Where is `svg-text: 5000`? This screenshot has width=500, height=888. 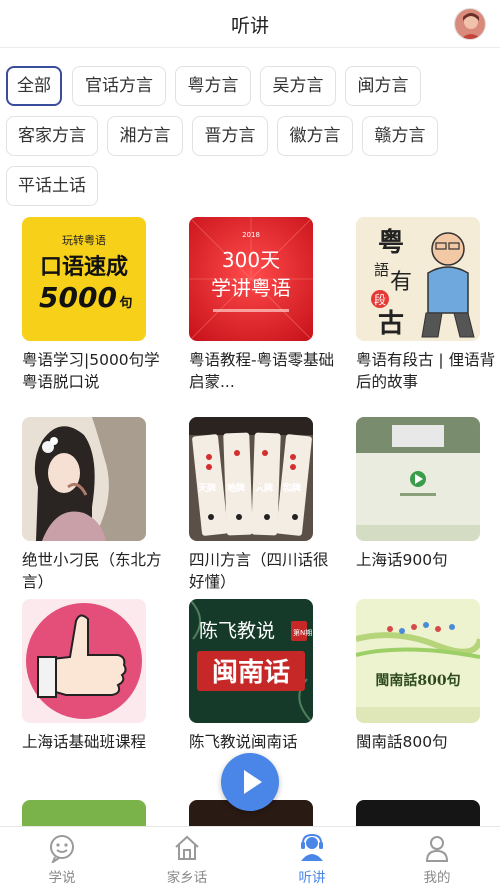 svg-text: 5000 is located at coordinates (78, 297).